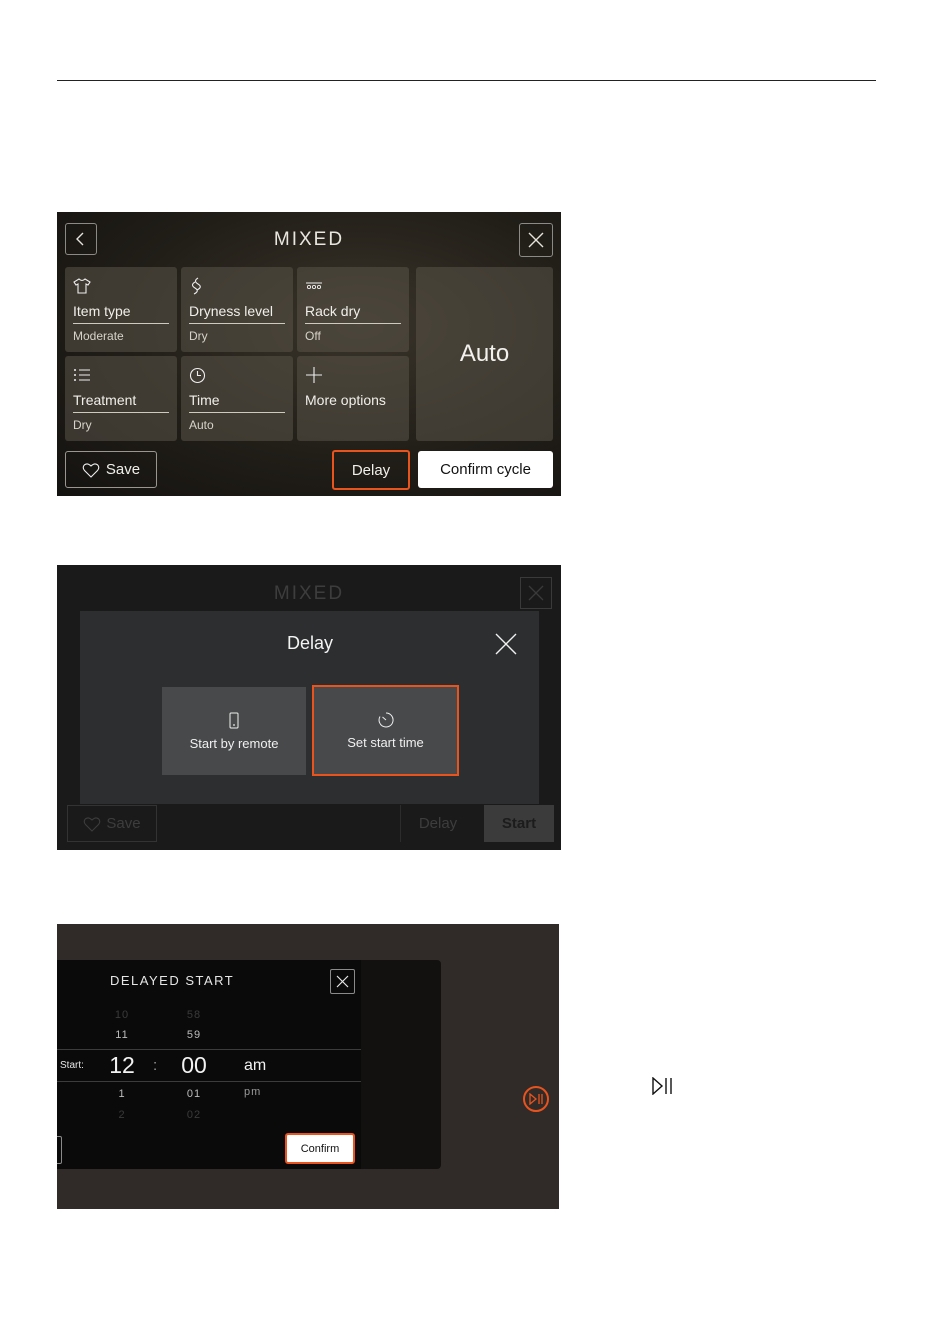  Describe the element at coordinates (98, 336) in the screenshot. I see `tile-value: Moderate` at that location.